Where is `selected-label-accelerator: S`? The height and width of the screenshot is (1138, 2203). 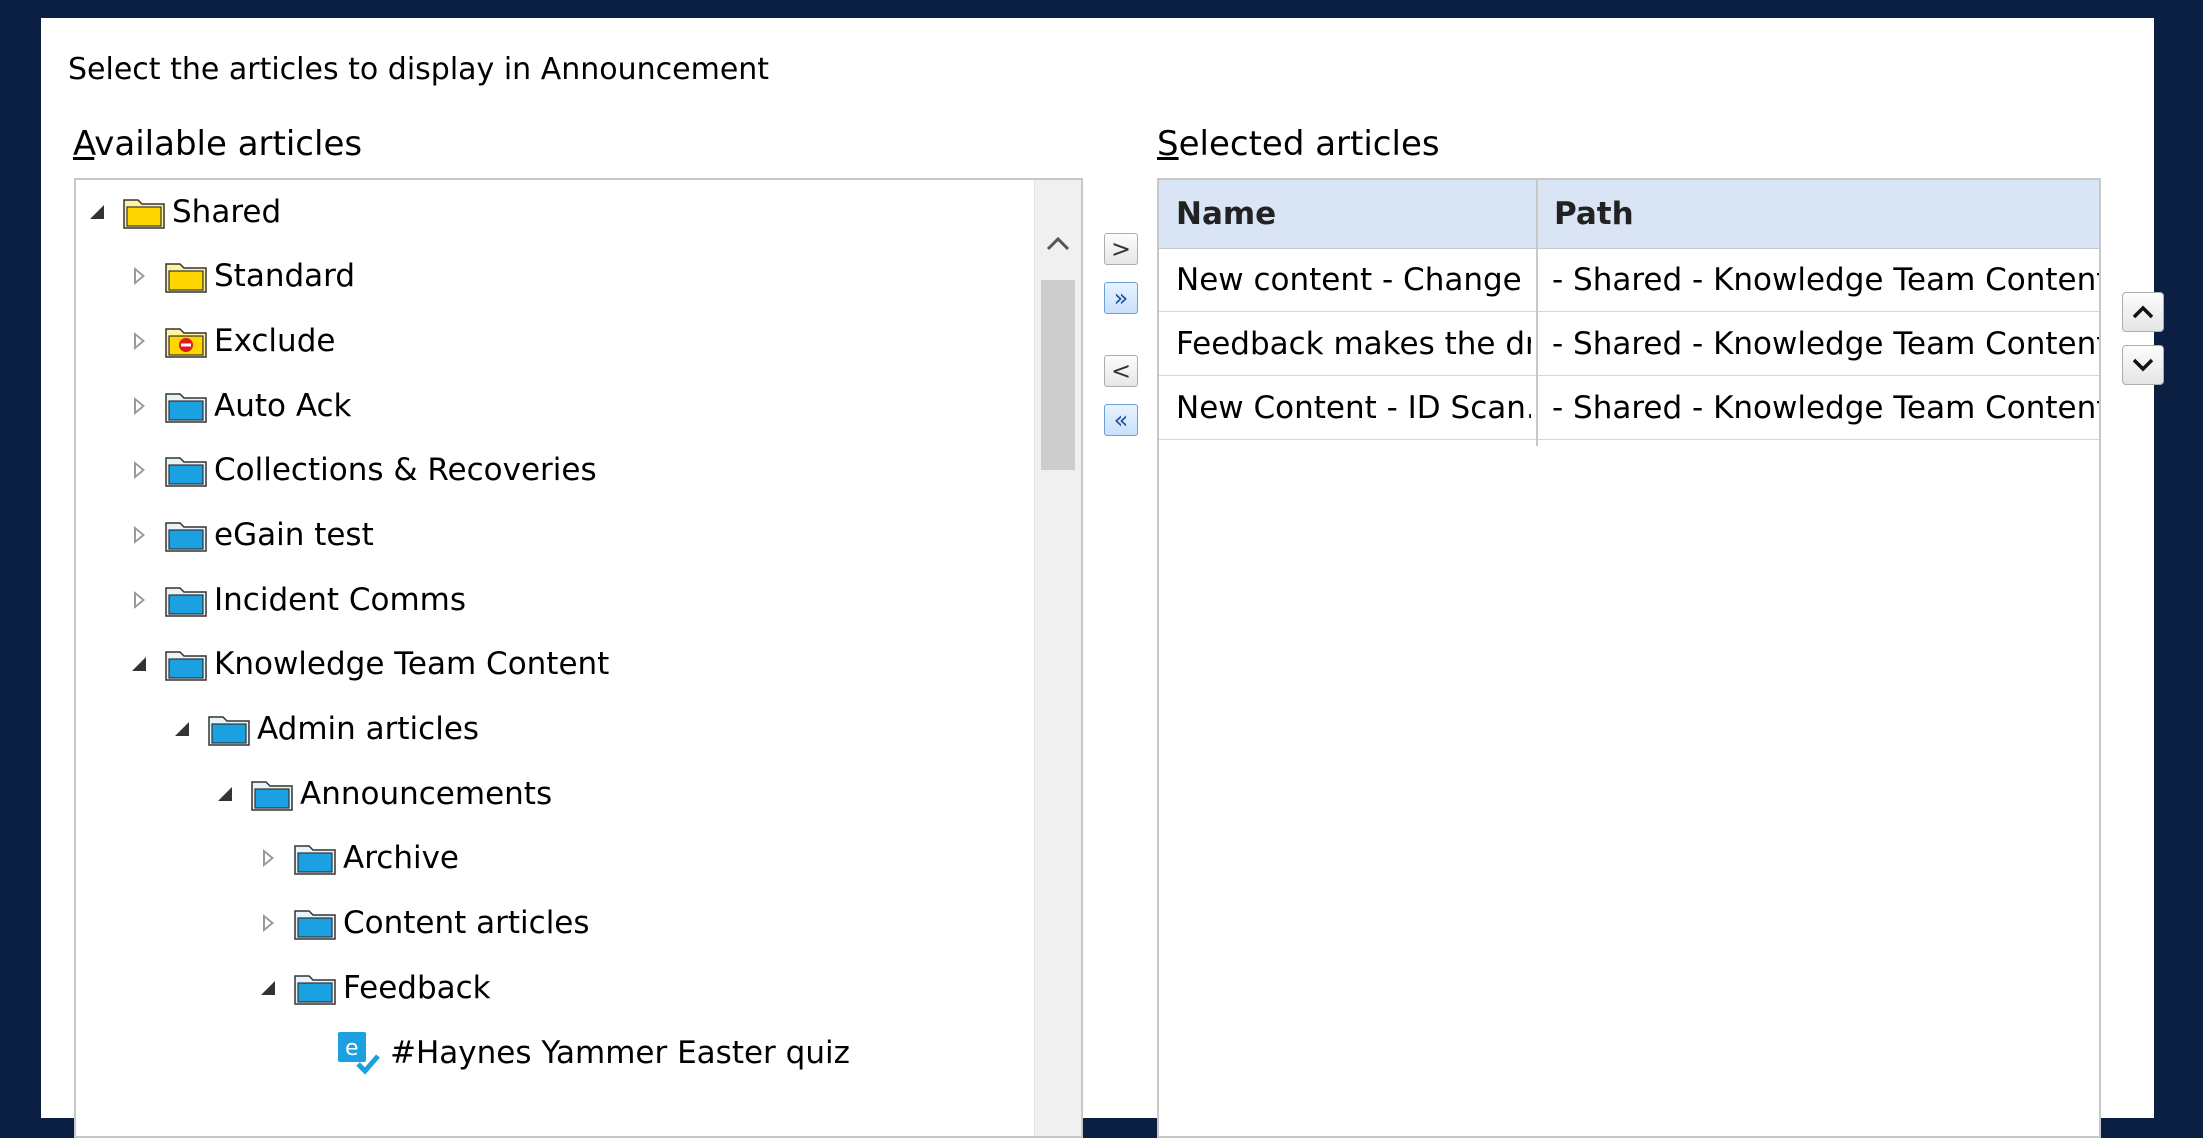 selected-label-accelerator: S is located at coordinates (1168, 144).